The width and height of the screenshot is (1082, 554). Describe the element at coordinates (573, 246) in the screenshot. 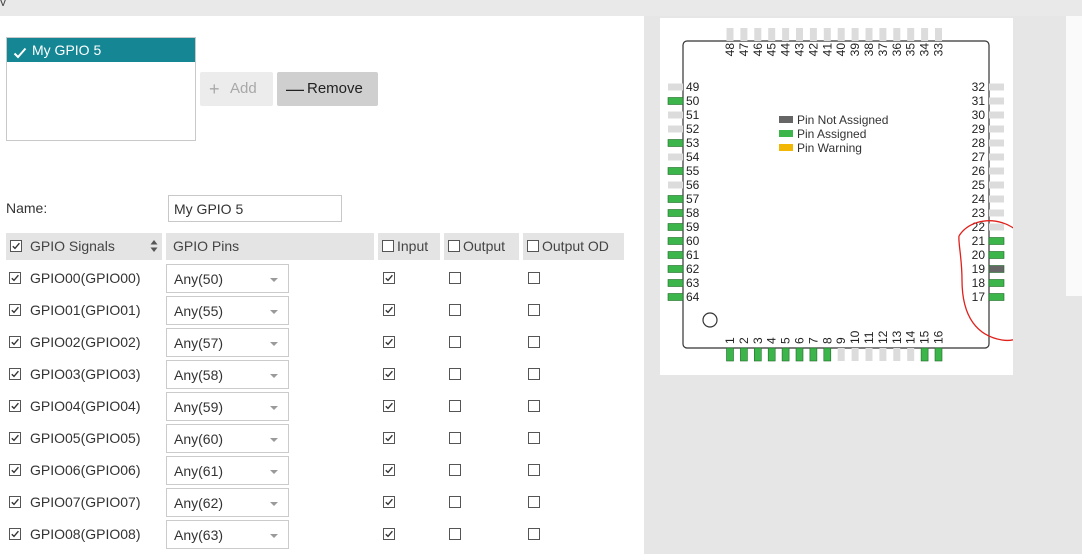

I see `header-output-od: Output OD` at that location.